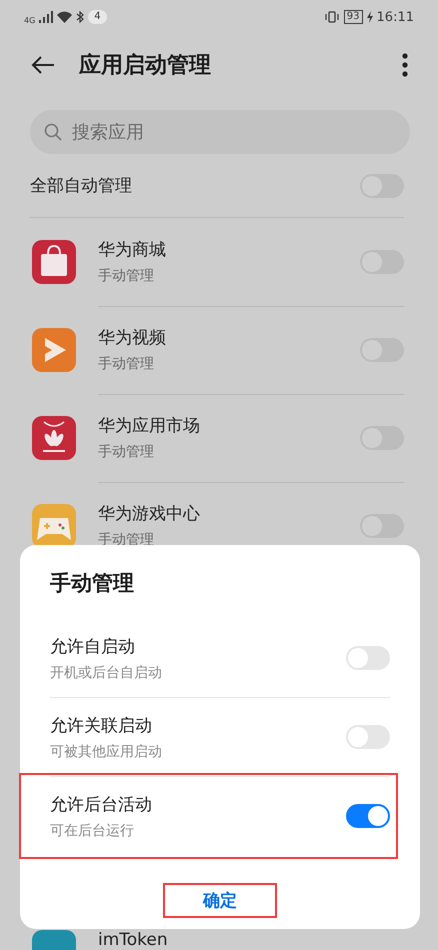  I want to click on setting-label: 全部自动管理, so click(81, 186).